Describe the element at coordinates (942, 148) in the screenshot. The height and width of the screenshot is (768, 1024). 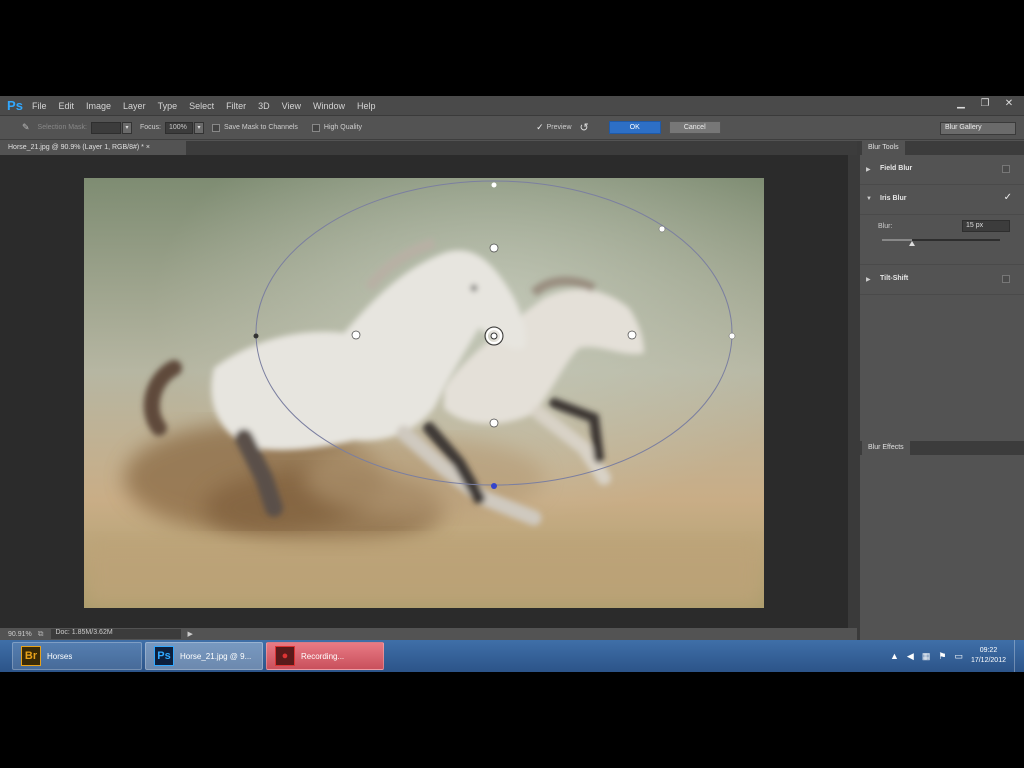
I see `blur-tools-header: Blur Tools` at that location.